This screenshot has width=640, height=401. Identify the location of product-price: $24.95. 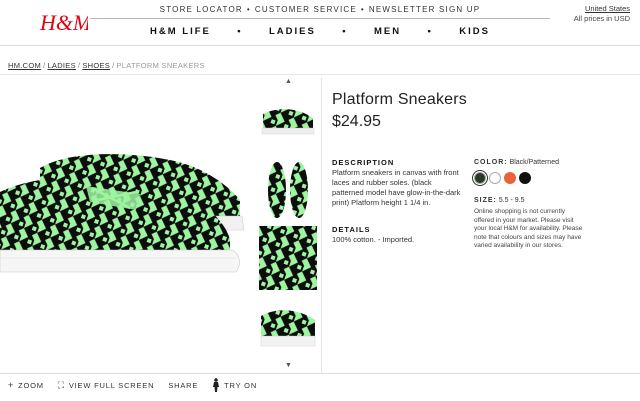
(356, 121).